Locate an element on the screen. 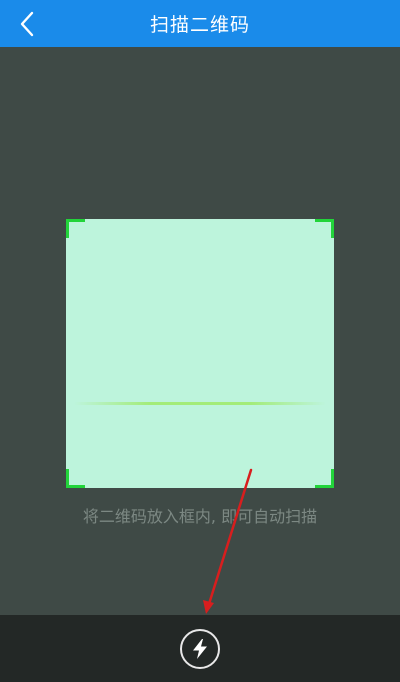 The height and width of the screenshot is (682, 400). bottom-bar is located at coordinates (200, 648).